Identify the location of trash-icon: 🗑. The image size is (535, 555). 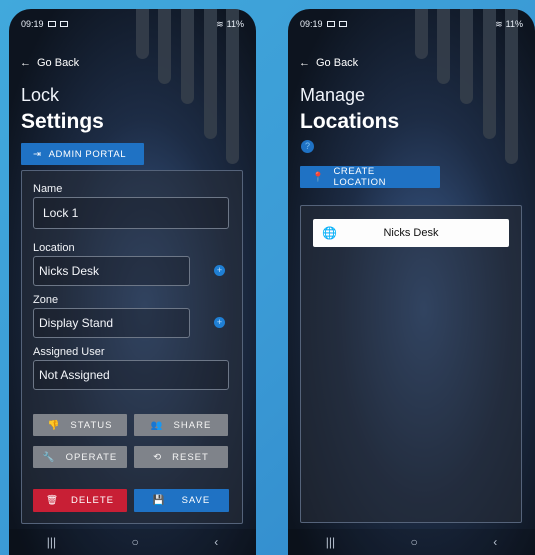
(52, 500).